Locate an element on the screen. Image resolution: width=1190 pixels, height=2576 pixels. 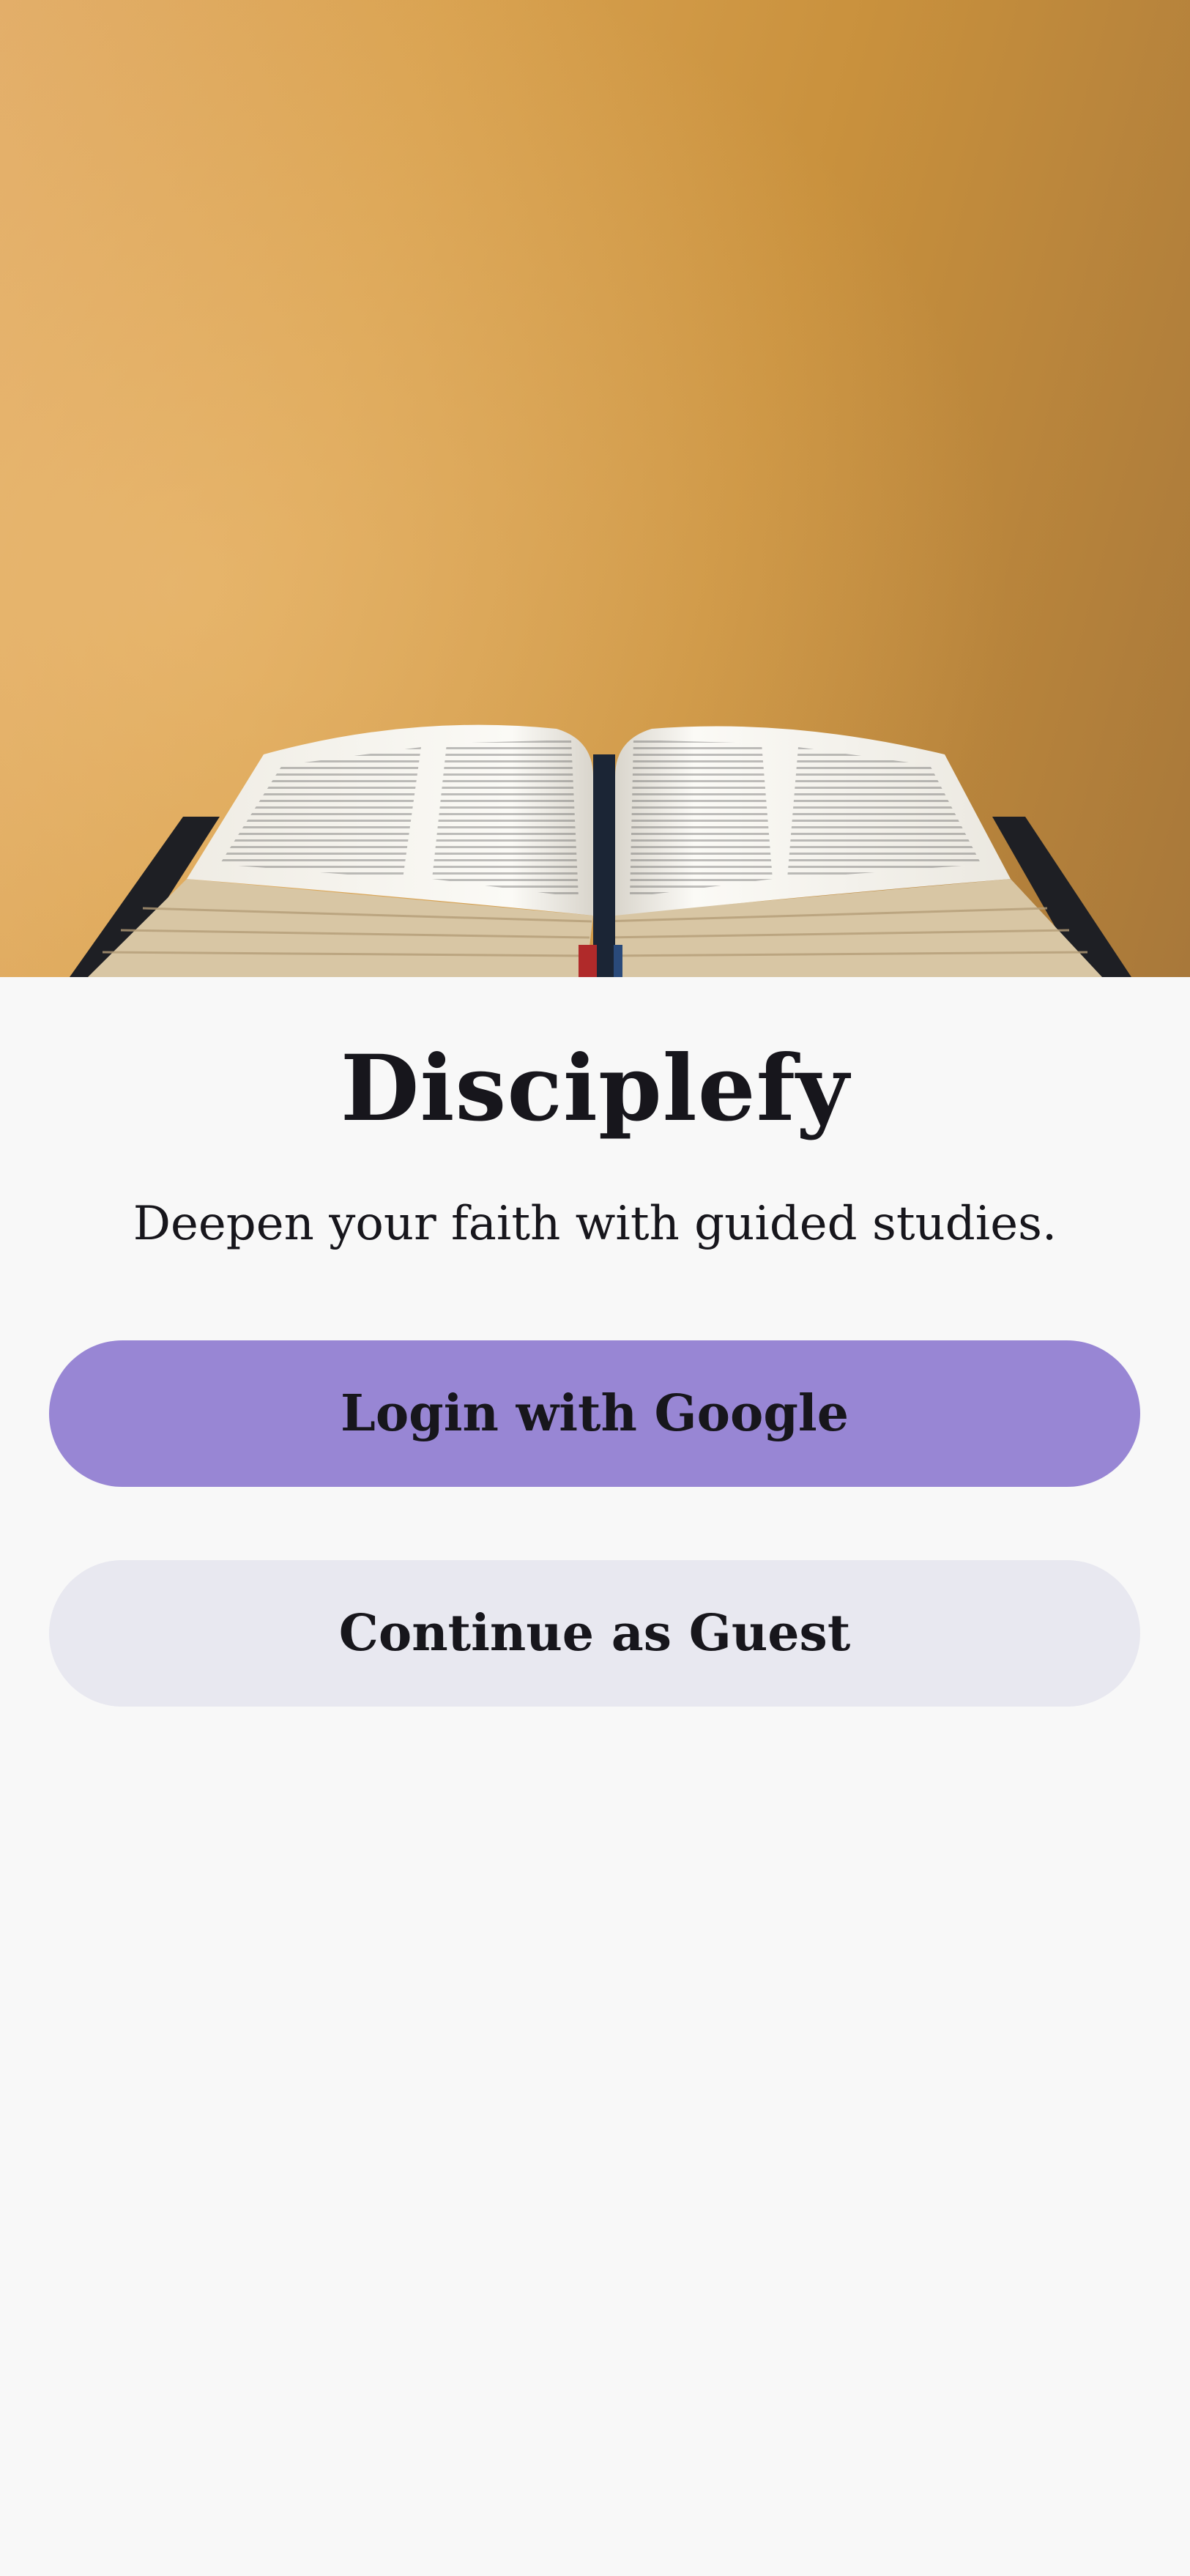
continue-as-guest-label: Continue as Guest is located at coordinates (594, 1633).